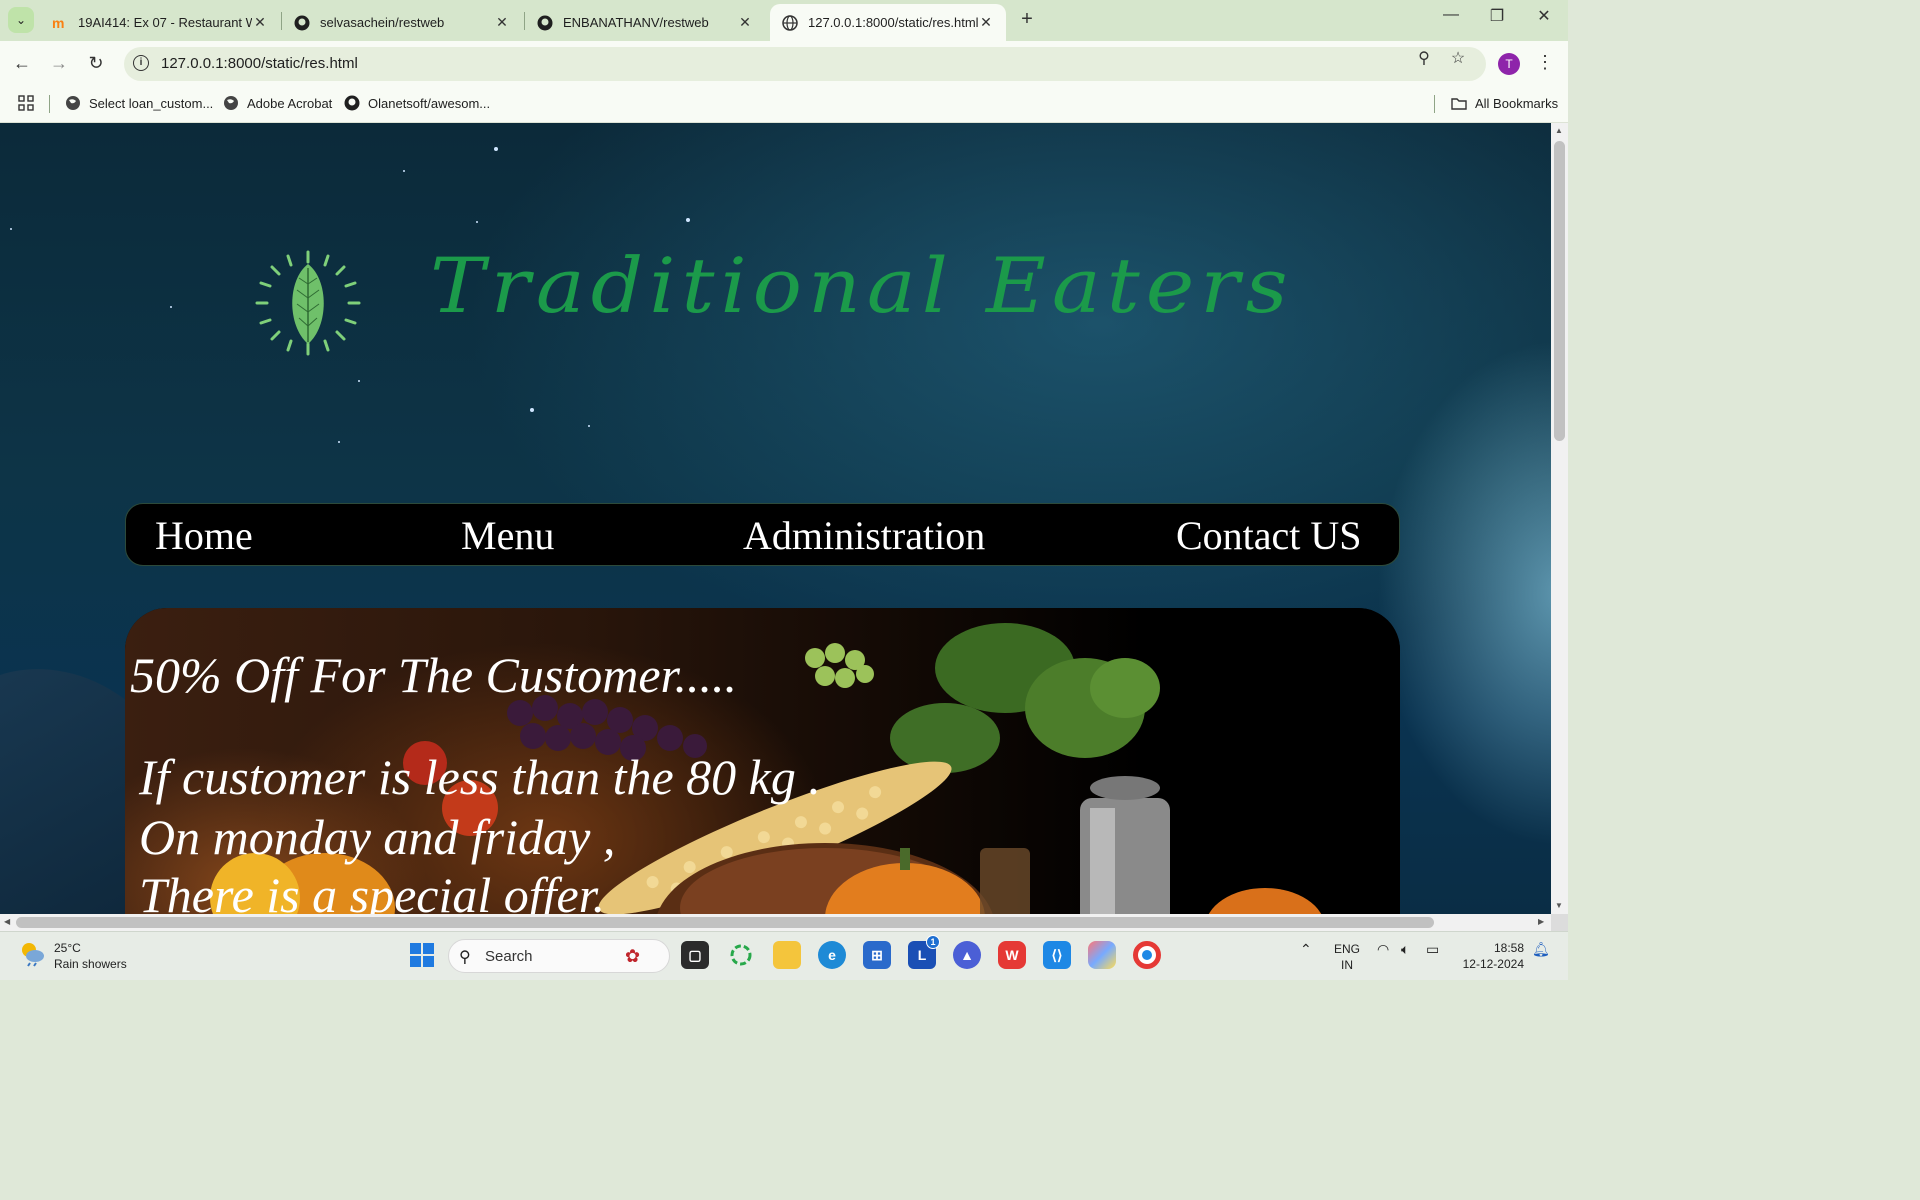  What do you see at coordinates (645, 22) in the screenshot?
I see `tab-enbanathanv: ENBANATHANV/restweb ✕` at bounding box center [645, 22].